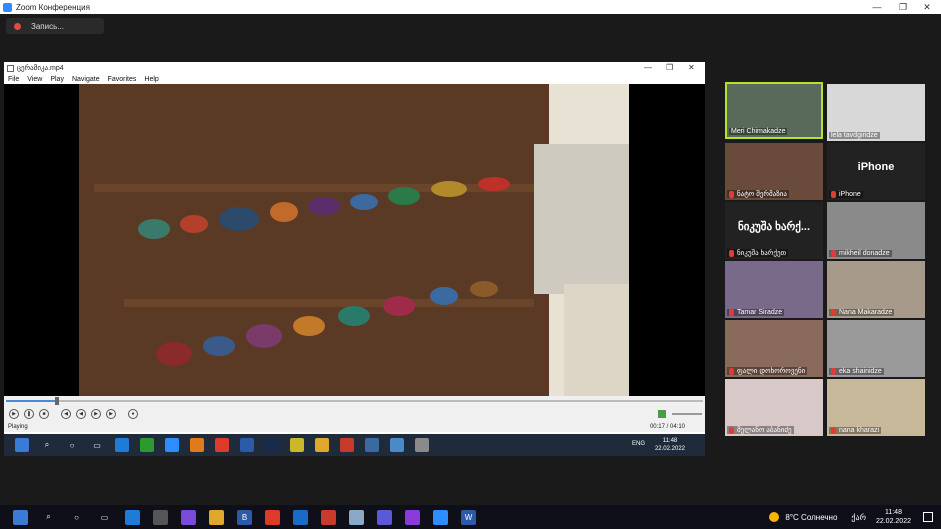 Image resolution: width=941 pixels, height=529 pixels. I want to click on player-title-bar: ცერამიკა.mp4 — ❐ ✕, so click(354, 68).